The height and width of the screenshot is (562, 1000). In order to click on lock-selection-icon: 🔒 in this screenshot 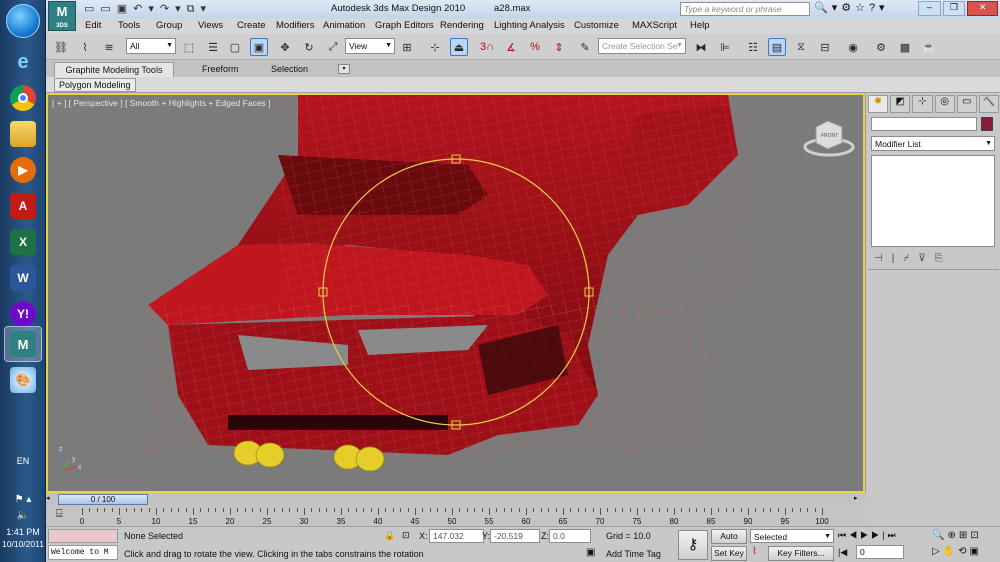, I will do `click(389, 535)`.